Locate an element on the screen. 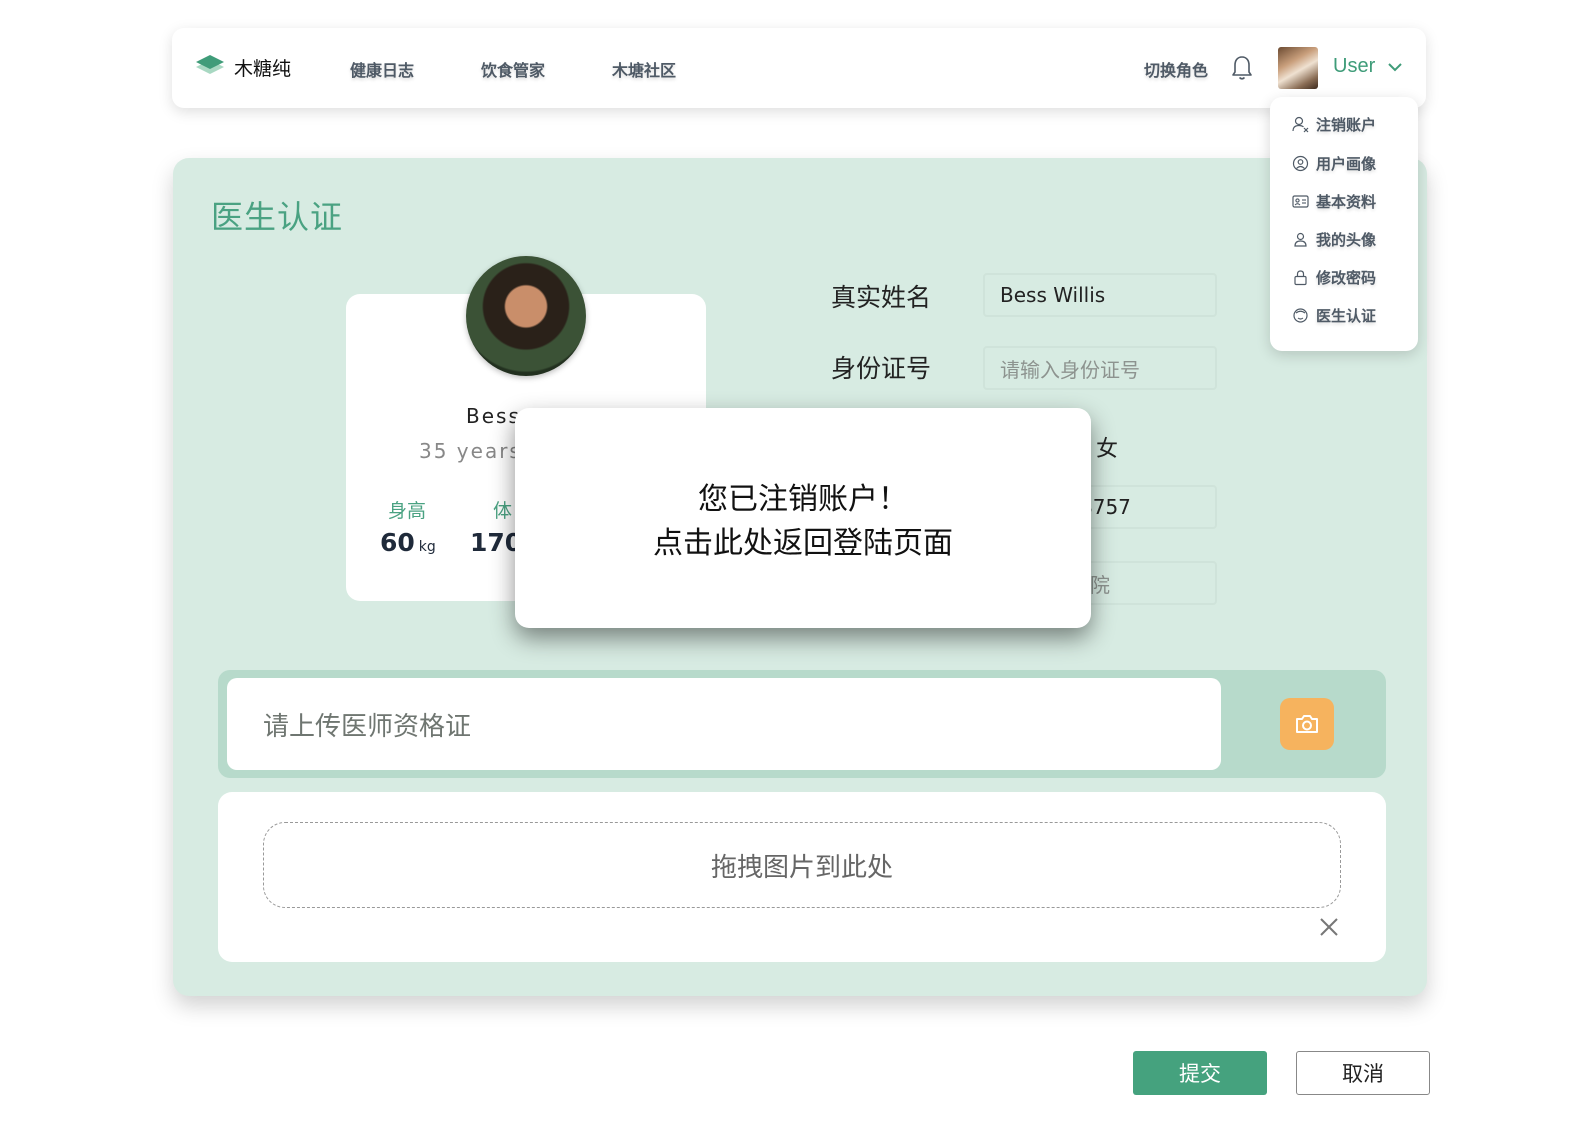 The image size is (1594, 1132). logo-text: 木糖纯 is located at coordinates (263, 68).